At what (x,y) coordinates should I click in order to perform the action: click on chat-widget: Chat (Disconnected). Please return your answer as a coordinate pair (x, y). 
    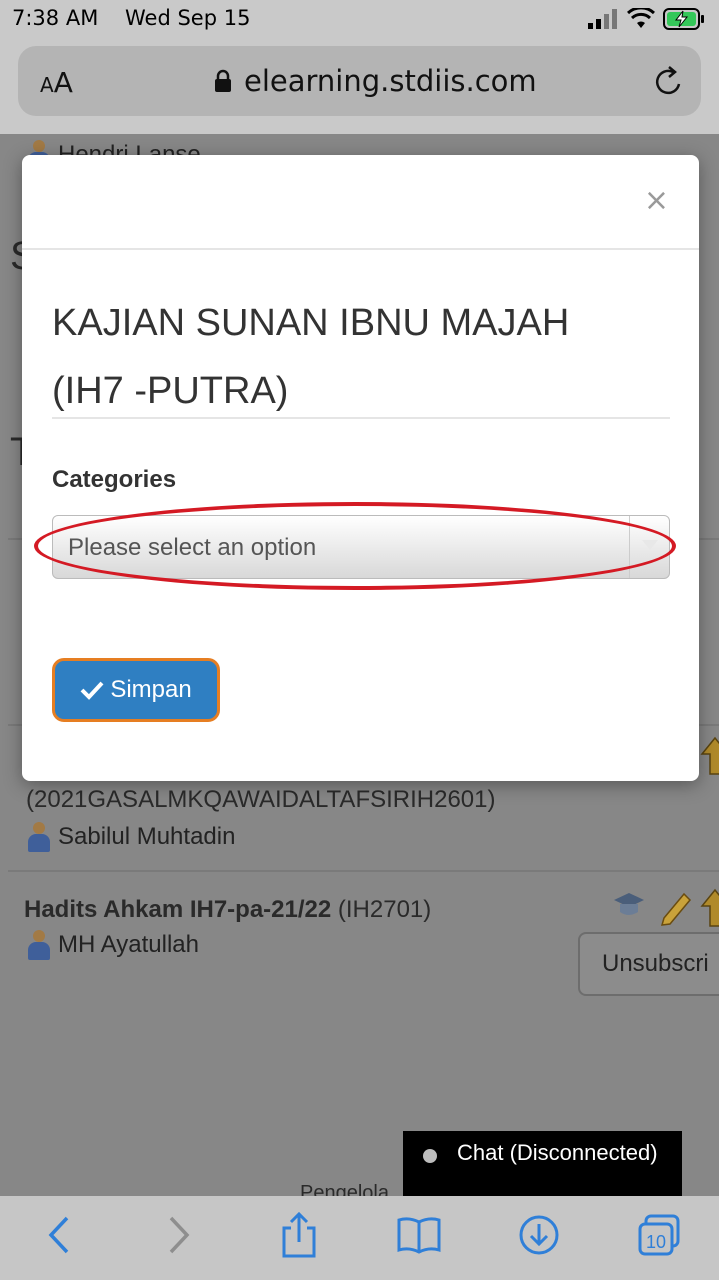
    Looking at the image, I should click on (542, 1163).